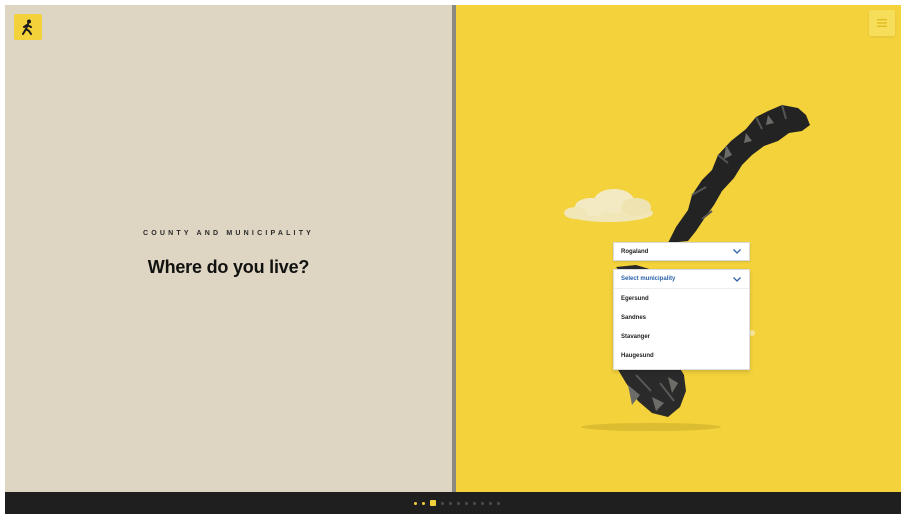 The width and height of the screenshot is (902, 518). What do you see at coordinates (681, 355) in the screenshot?
I see `municipality-option: Haugesund` at bounding box center [681, 355].